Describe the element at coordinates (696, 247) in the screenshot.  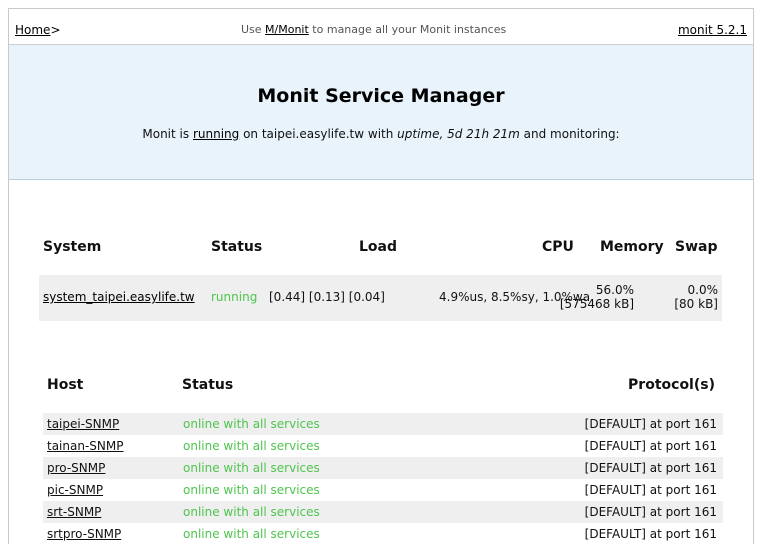
I see `swap-column-header: Swap` at that location.